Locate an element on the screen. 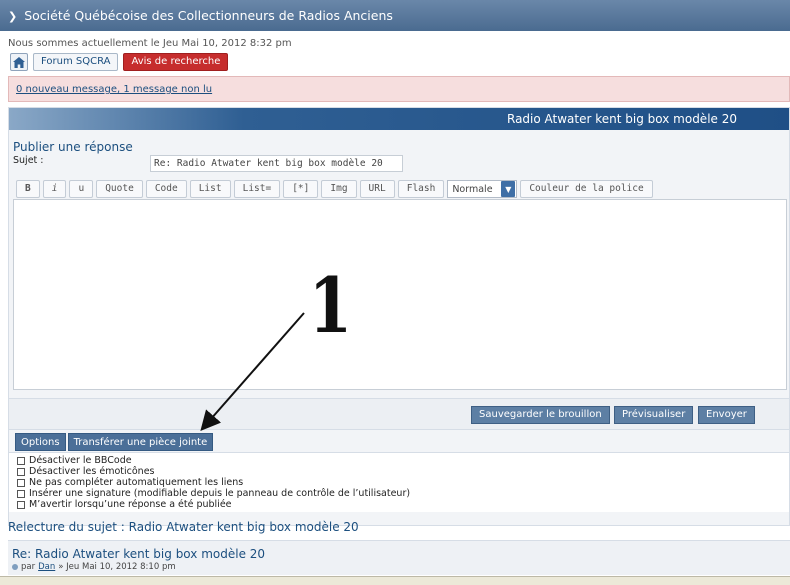  chevron-down-icon: ▼ is located at coordinates (508, 189).